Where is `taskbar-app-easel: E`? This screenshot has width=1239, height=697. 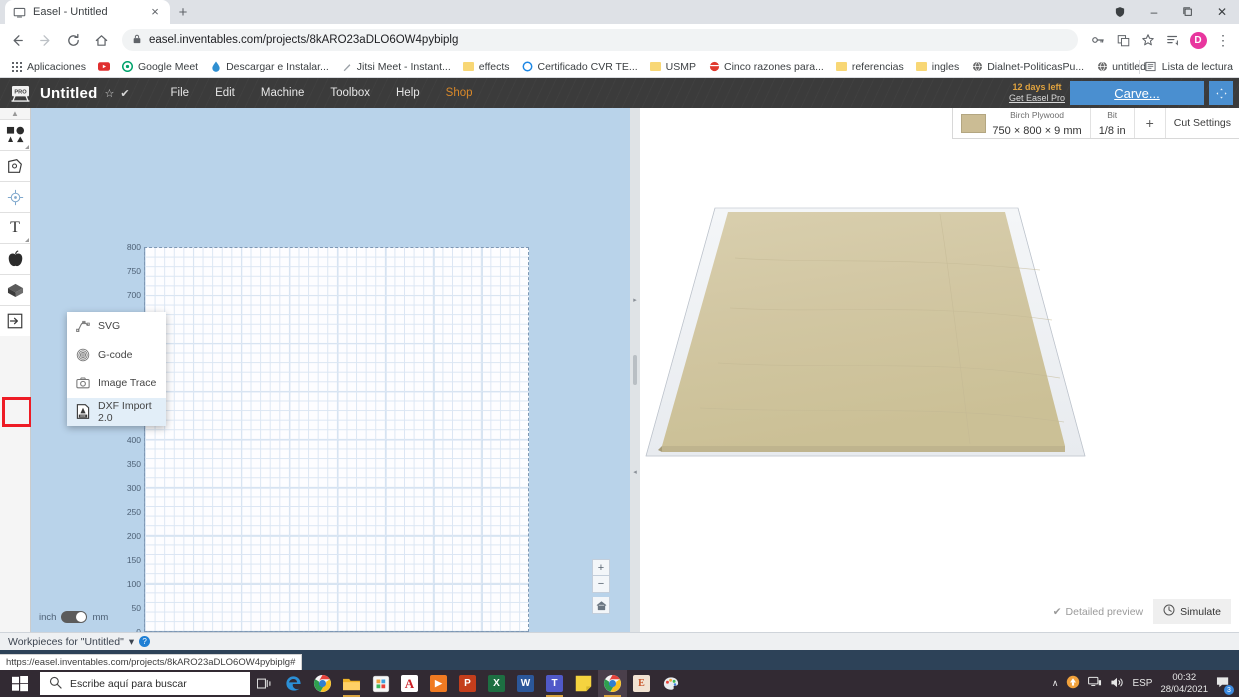
taskbar-app-easel: E is located at coordinates (641, 683).